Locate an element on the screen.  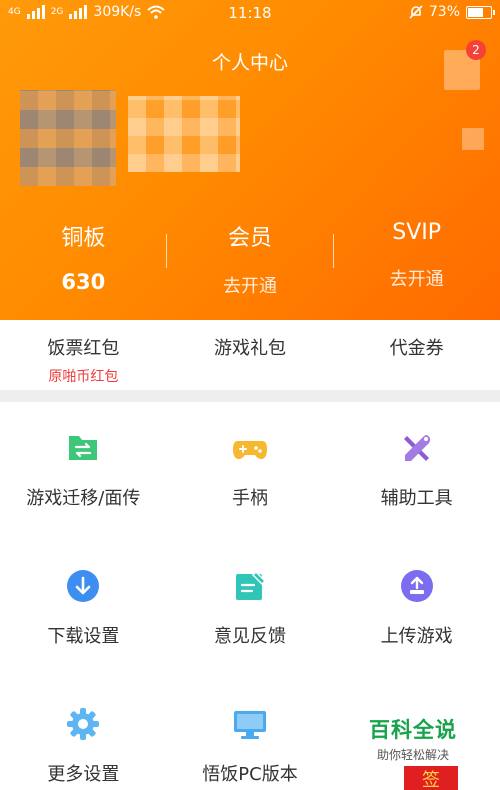
watermark-subtitle: 助你轻松解决 is located at coordinates (412, 755).